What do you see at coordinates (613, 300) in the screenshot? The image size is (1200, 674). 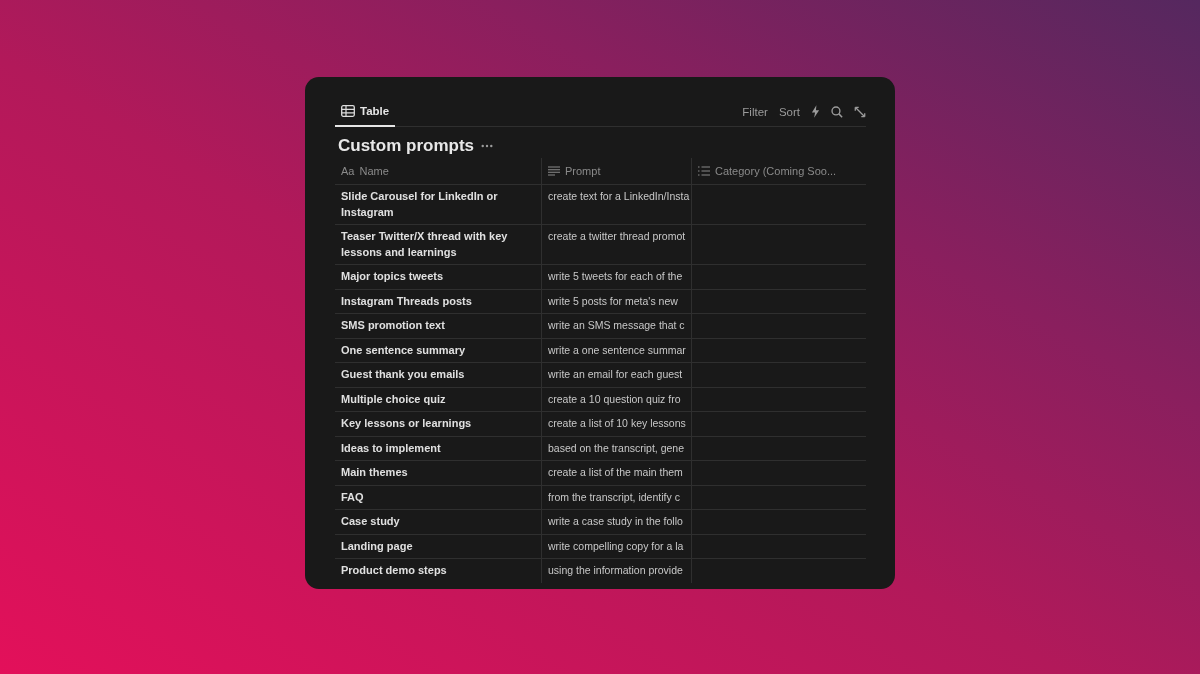 I see `prompt-text: write 5 posts for meta's new` at bounding box center [613, 300].